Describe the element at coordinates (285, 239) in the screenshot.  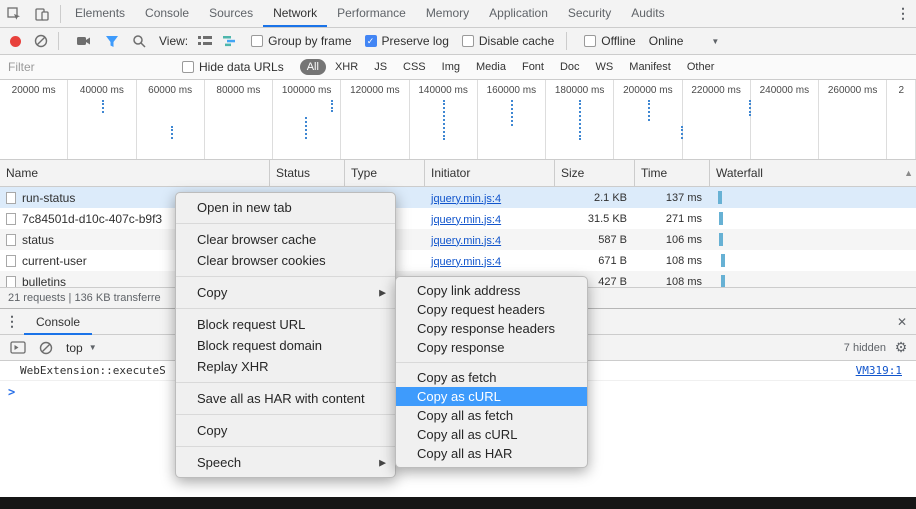
I see `menu-item-clear-browser-cache: Clear browser cache` at that location.